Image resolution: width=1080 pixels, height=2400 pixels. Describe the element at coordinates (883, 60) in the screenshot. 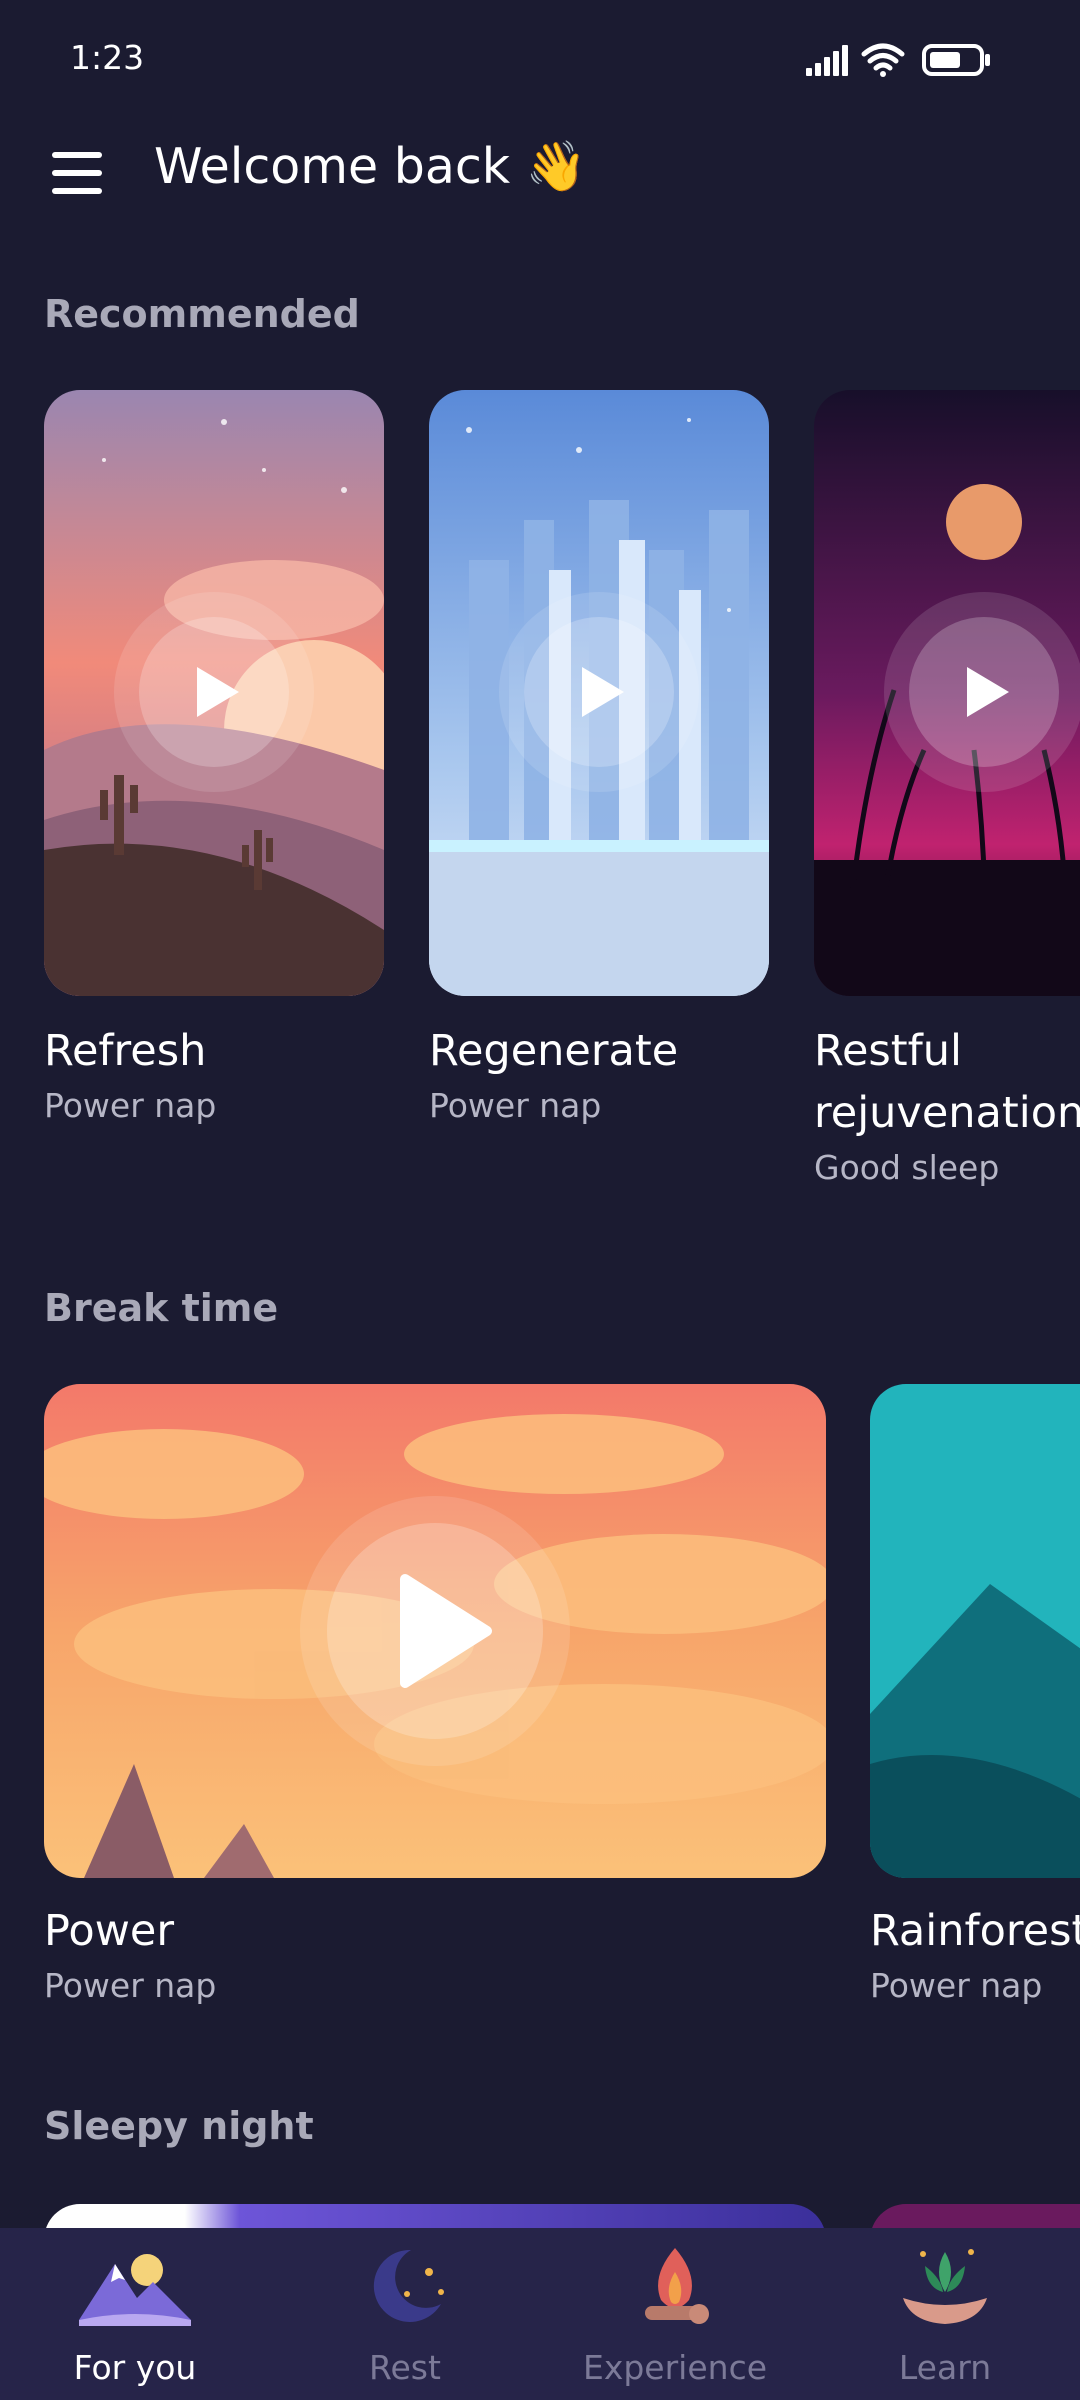

I see `wifi-icon` at that location.